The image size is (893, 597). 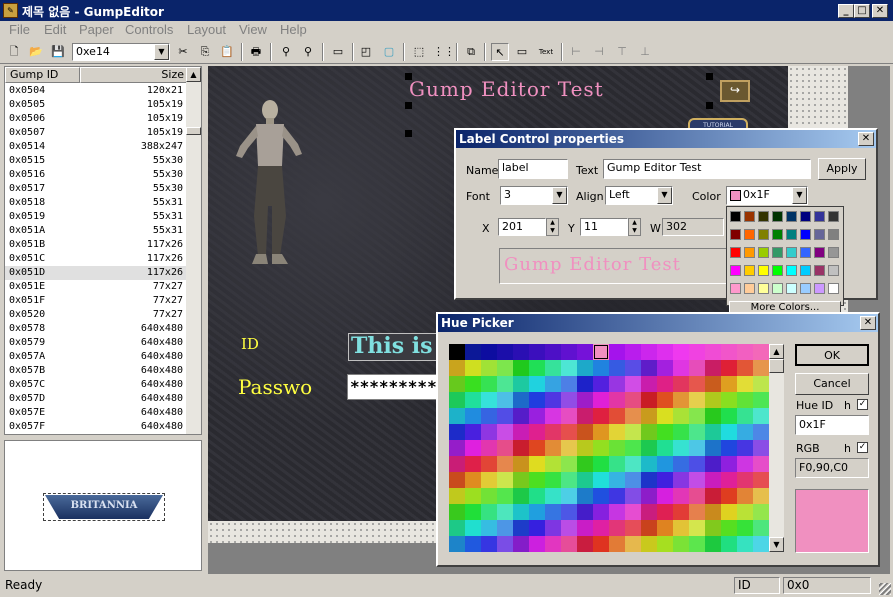 What do you see at coordinates (96, 399) in the screenshot?
I see `table-row: 0x057D 640x480` at bounding box center [96, 399].